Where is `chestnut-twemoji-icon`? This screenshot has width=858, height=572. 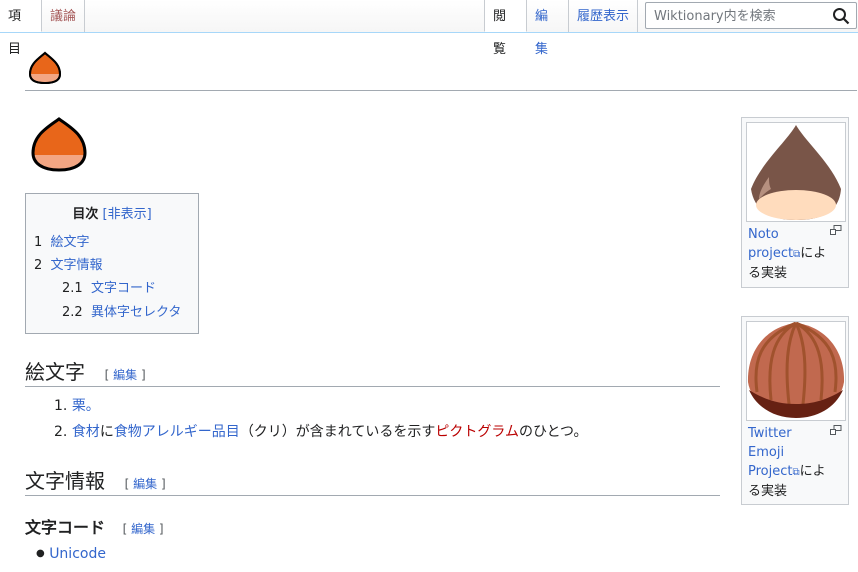
chestnut-twemoji-icon is located at coordinates (796, 369).